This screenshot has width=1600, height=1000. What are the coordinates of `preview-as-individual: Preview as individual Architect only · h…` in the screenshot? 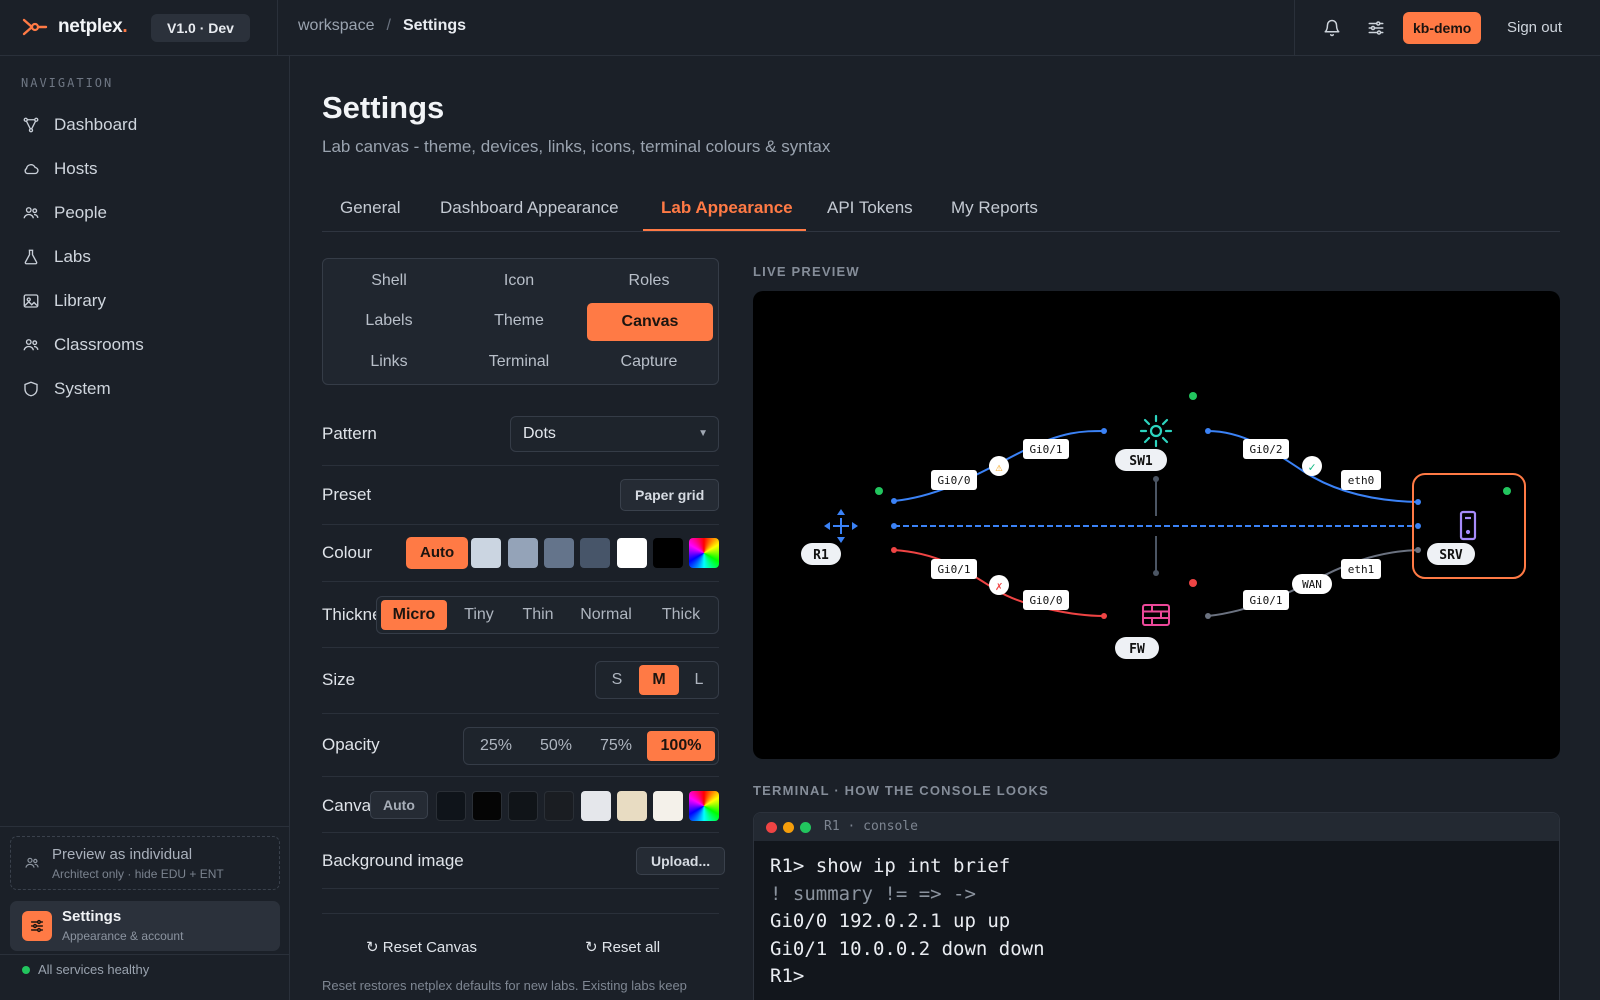 It's located at (145, 863).